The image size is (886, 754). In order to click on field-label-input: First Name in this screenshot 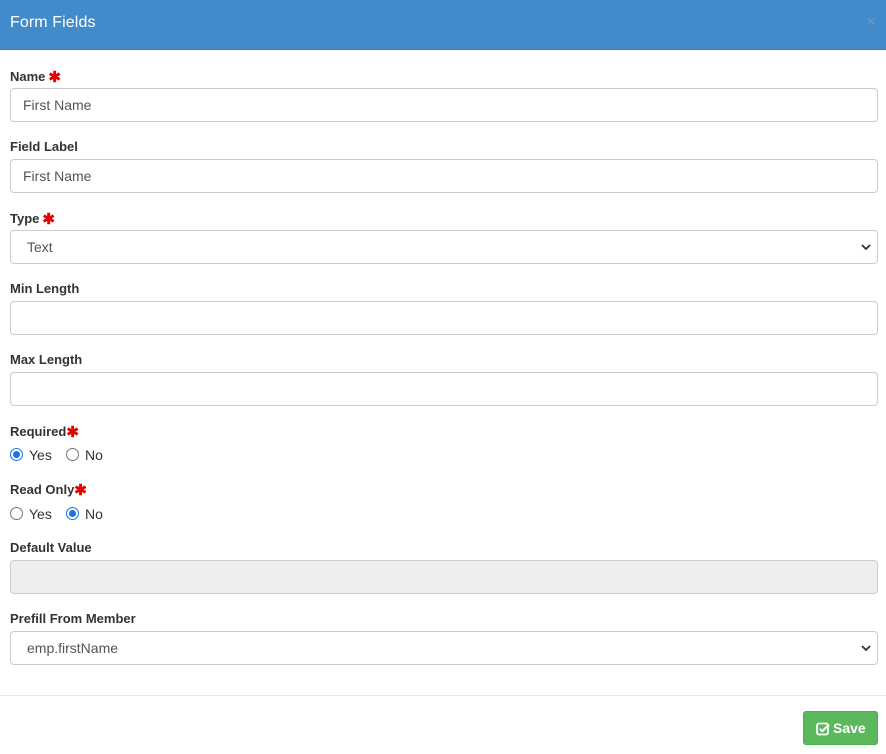, I will do `click(444, 176)`.